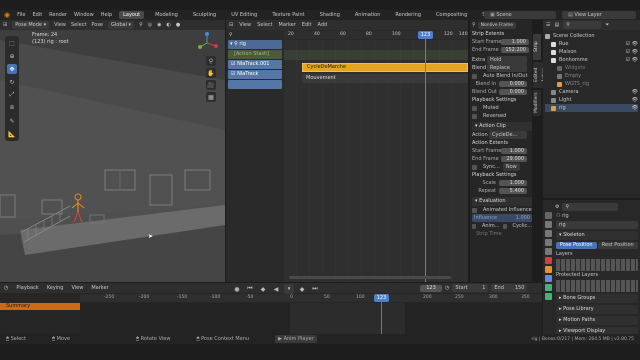  What do you see at coordinates (289, 289) in the screenshot?
I see `pause-icon: ⏸` at bounding box center [289, 289].